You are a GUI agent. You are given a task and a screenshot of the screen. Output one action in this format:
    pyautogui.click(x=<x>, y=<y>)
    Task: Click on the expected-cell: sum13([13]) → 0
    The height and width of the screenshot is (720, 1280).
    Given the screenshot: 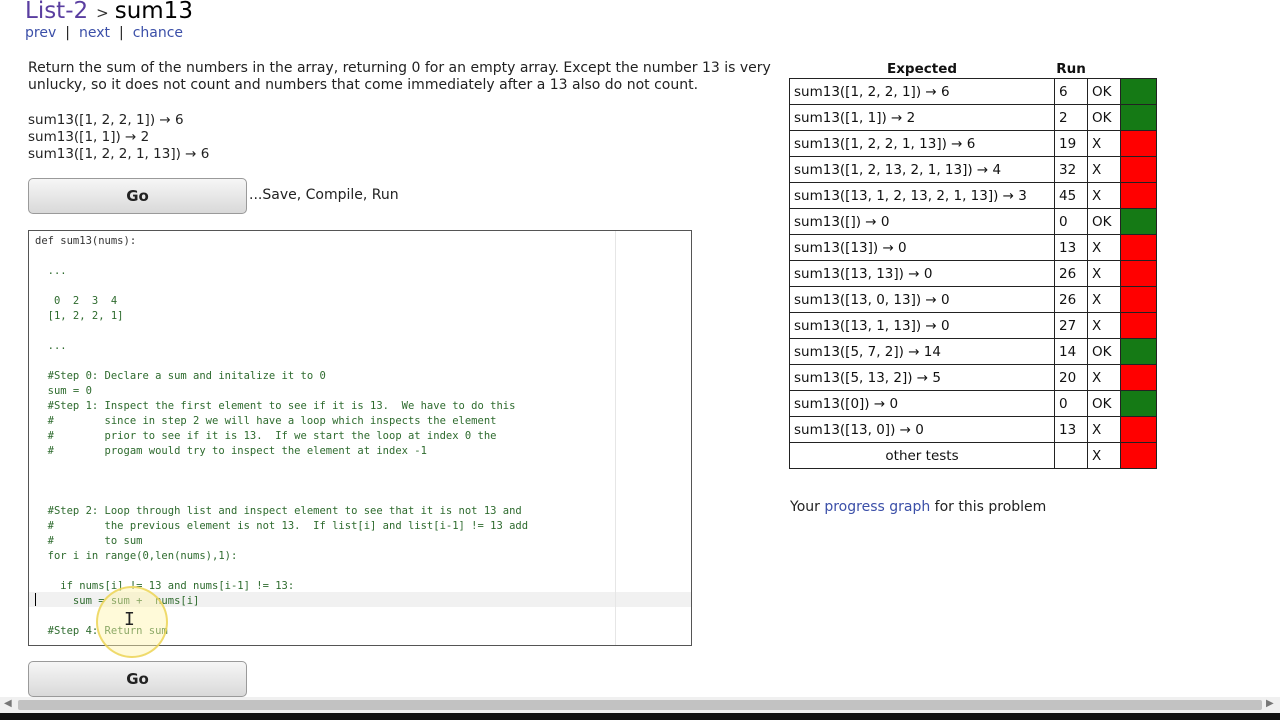 What is the action you would take?
    pyautogui.click(x=922, y=247)
    